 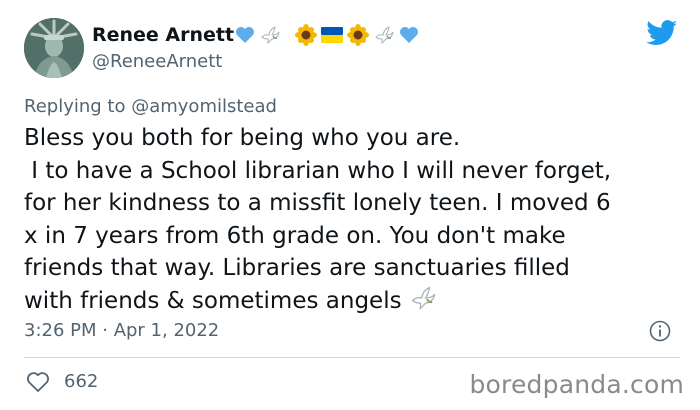 What do you see at coordinates (81, 381) in the screenshot?
I see `like-count: 662` at bounding box center [81, 381].